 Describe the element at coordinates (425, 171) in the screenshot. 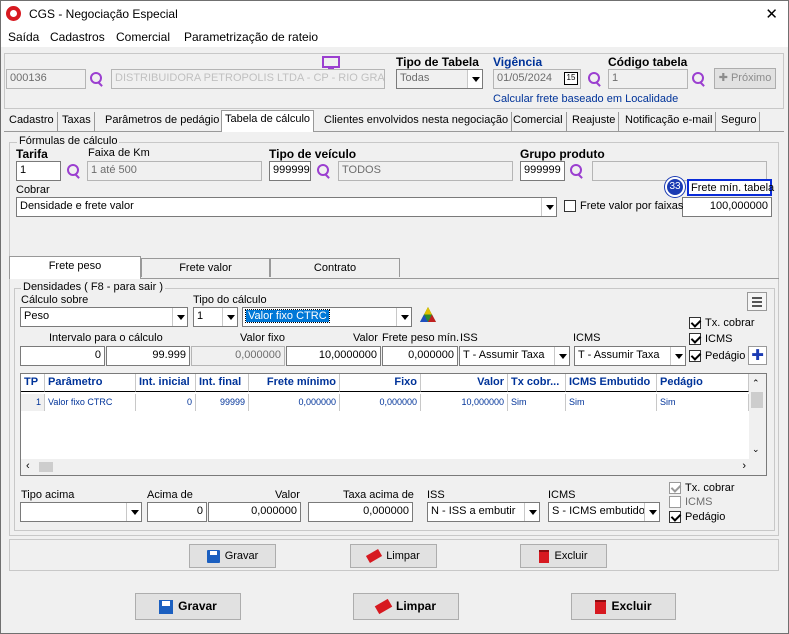

I see `tipo-veiculo-name-field: TODOS` at that location.